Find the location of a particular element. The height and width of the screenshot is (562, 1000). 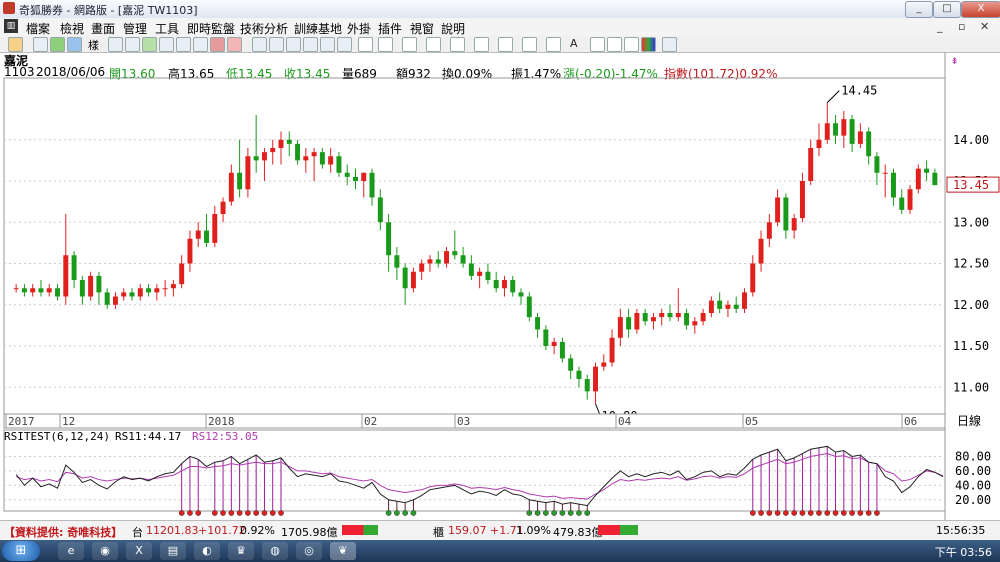

channel-tool-icon is located at coordinates (481, 44).